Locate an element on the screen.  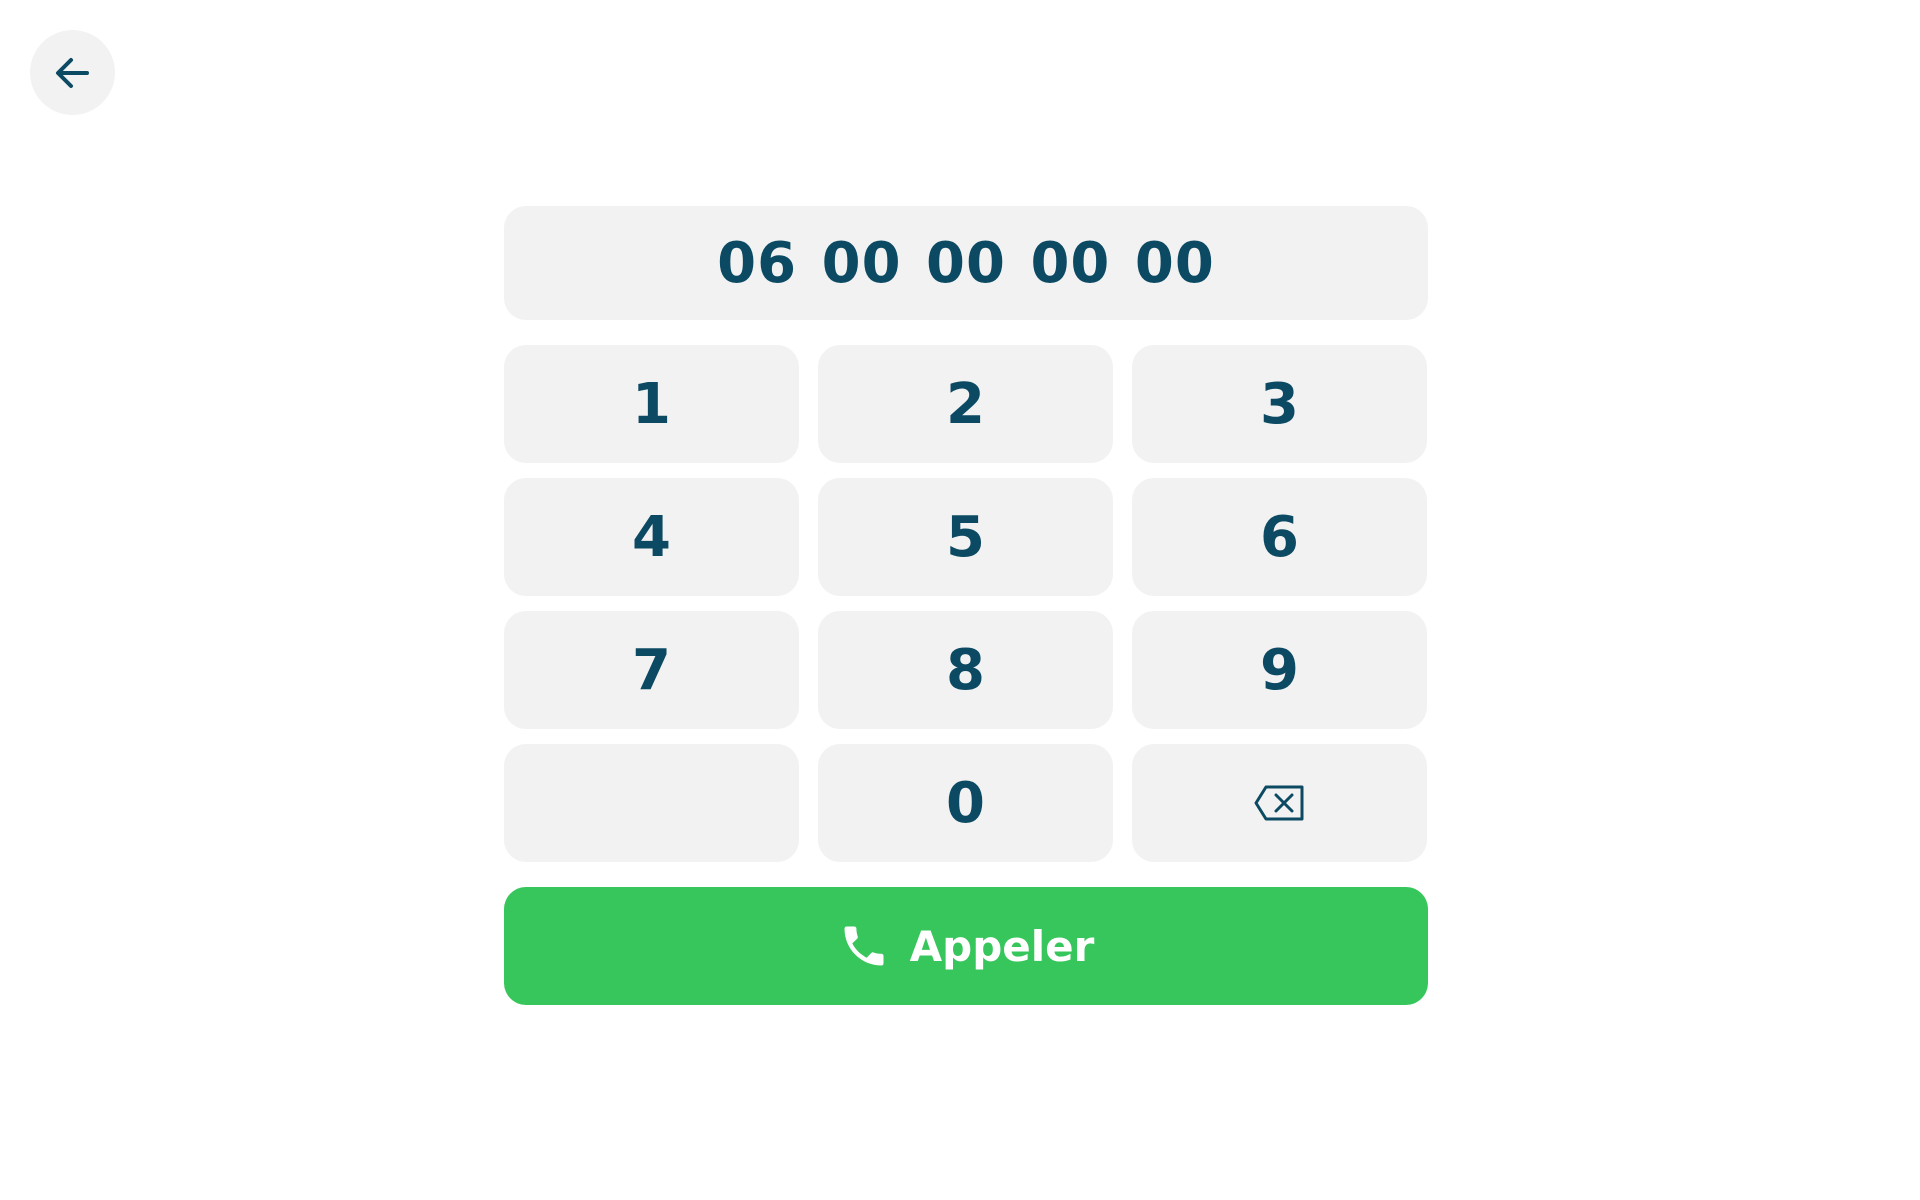
back-button is located at coordinates (72, 72).